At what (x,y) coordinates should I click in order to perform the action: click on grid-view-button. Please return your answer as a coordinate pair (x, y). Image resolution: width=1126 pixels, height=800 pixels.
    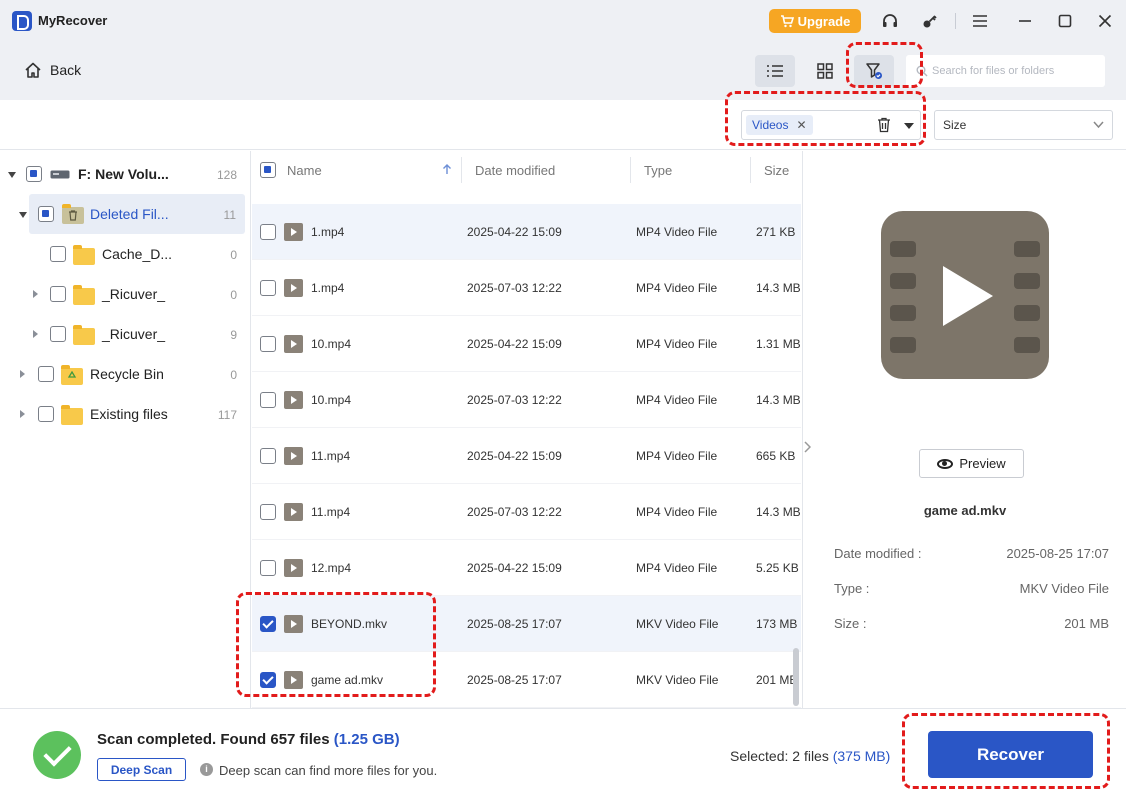
    Looking at the image, I should click on (825, 71).